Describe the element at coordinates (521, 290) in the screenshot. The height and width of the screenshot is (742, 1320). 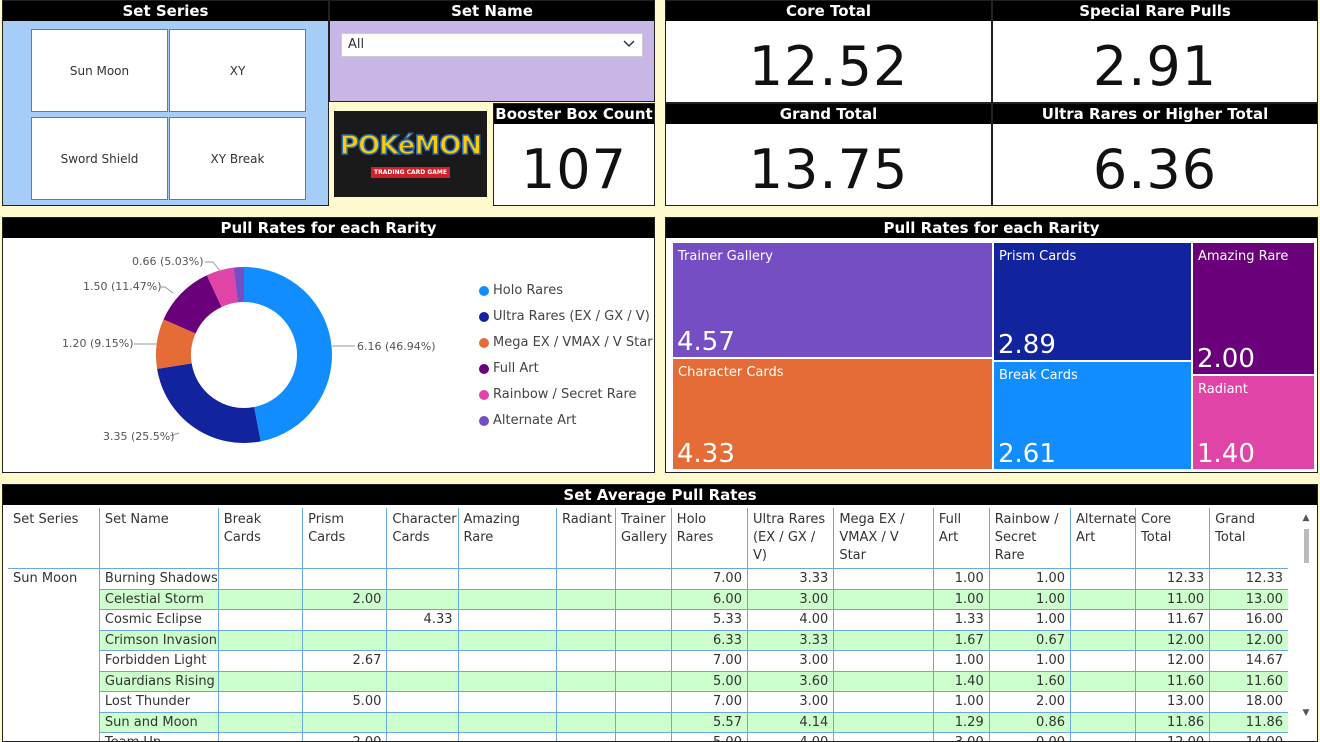
I see `legend-item: Holo Rares` at that location.